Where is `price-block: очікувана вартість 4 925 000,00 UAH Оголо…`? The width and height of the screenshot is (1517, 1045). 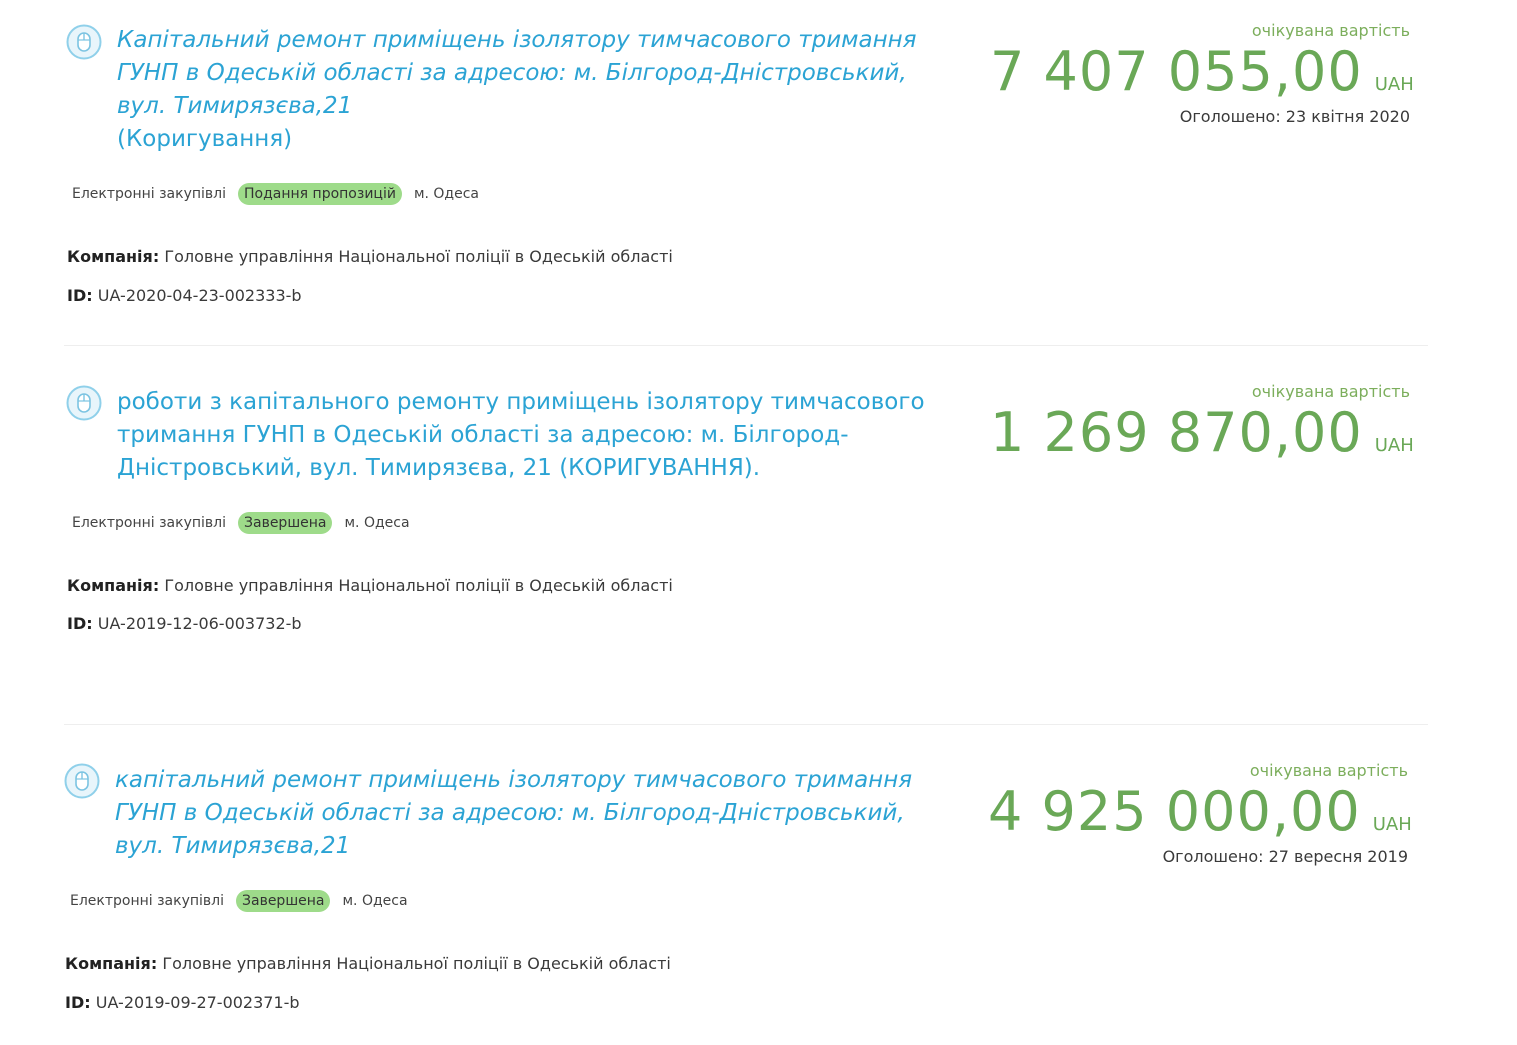 price-block: очікувана вартість 4 925 000,00 UAH Оголо… is located at coordinates (1200, 813).